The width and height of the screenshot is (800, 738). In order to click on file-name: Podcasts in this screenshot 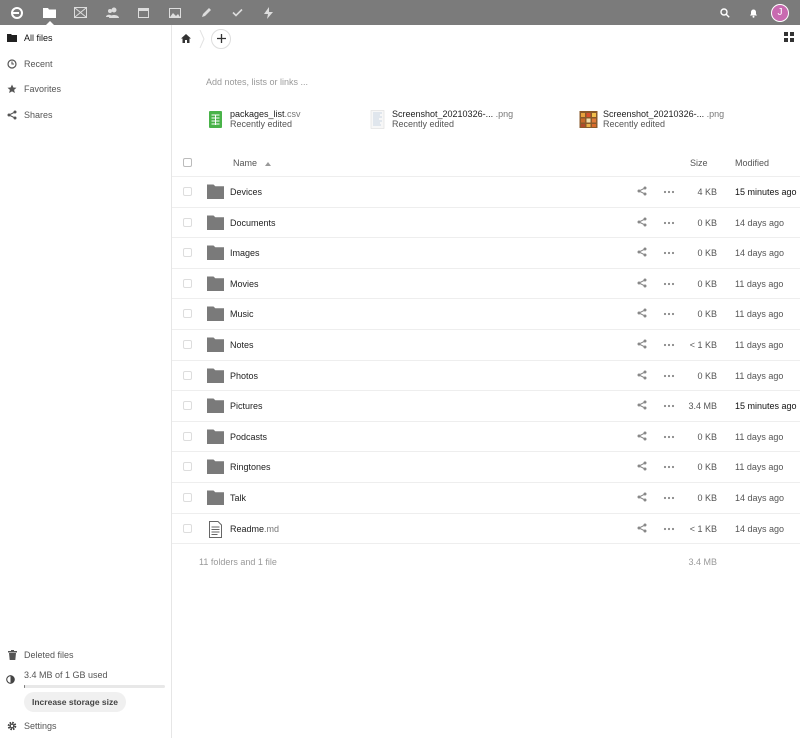, I will do `click(248, 437)`.